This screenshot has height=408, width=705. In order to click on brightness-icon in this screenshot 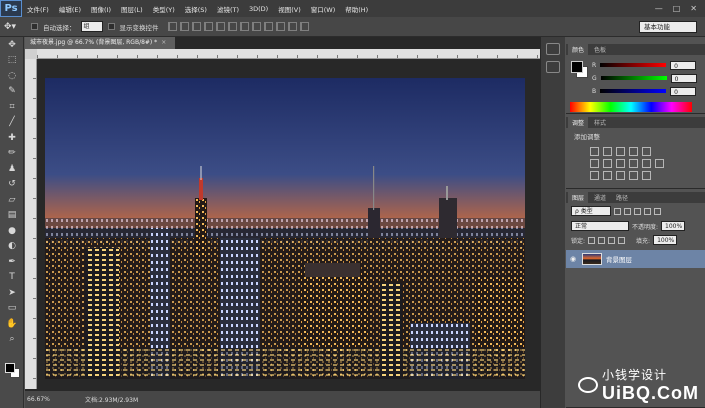, I will do `click(594, 151)`.